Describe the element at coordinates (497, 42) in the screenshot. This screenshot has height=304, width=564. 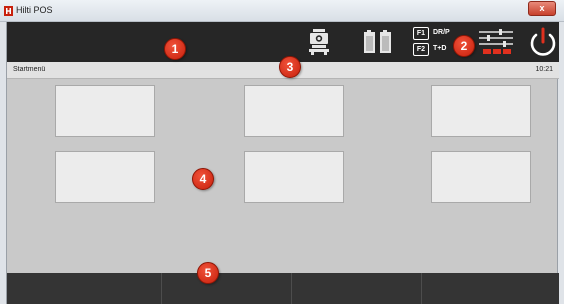
I see `settings-sliders-icon` at that location.